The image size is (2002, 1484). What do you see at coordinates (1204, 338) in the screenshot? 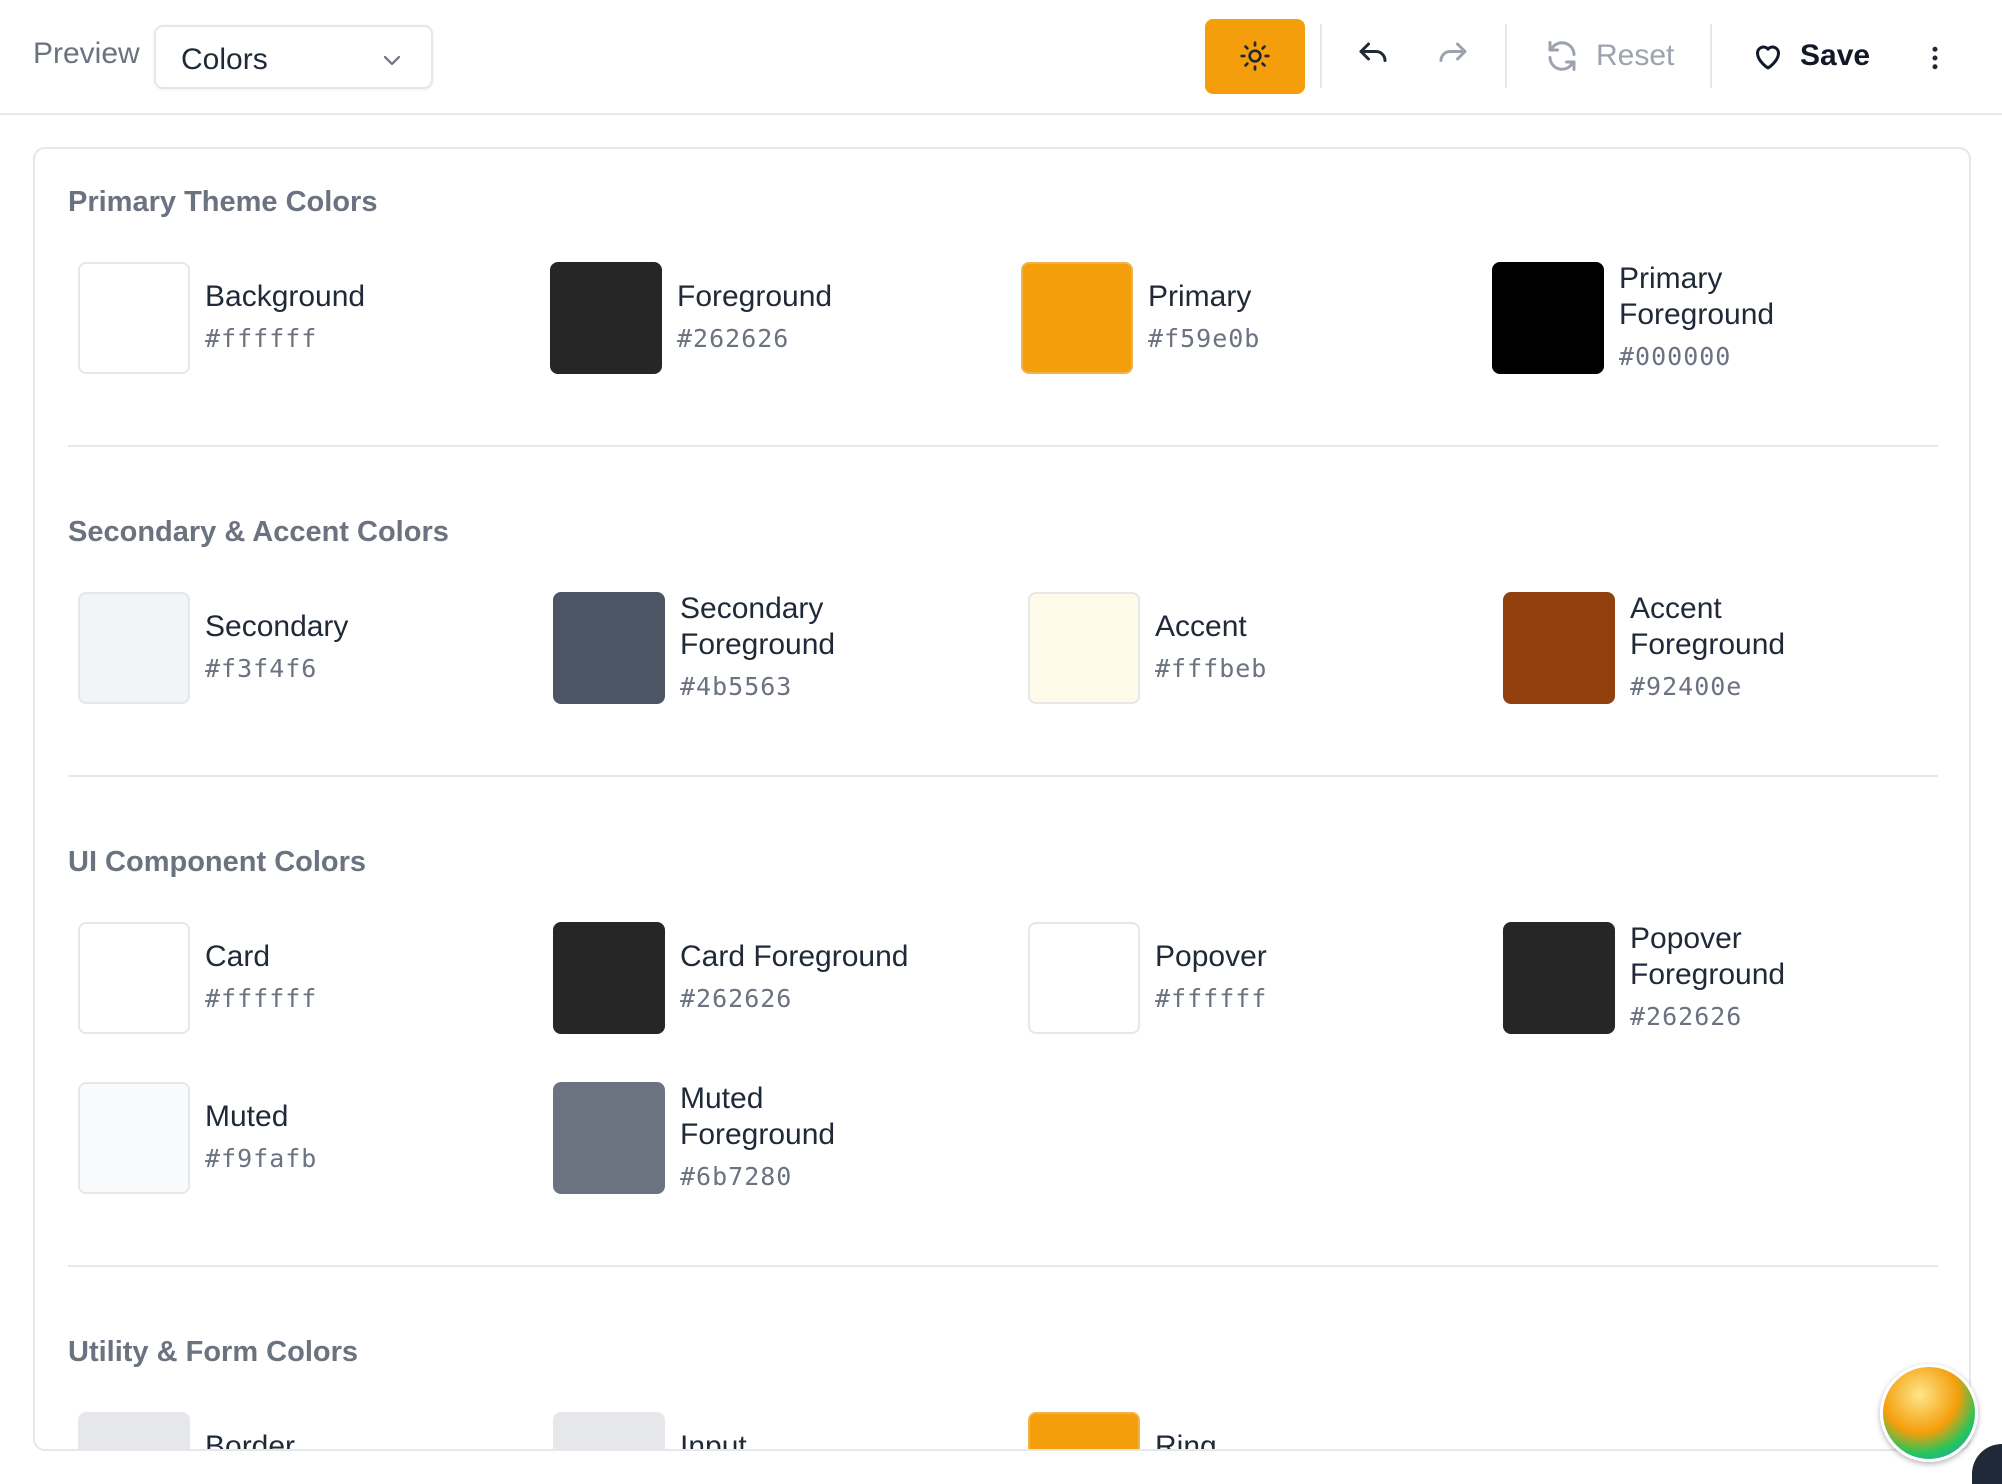
I see `color-hex: #f59e0b` at bounding box center [1204, 338].